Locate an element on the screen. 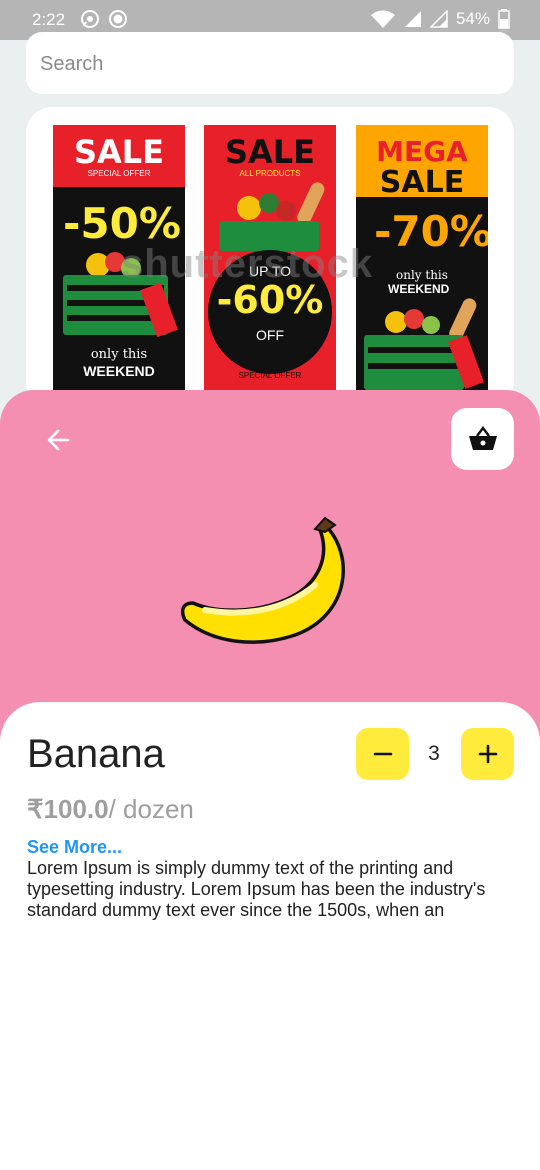 Image resolution: width=540 pixels, height=1170 pixels. product-name: Banana is located at coordinates (96, 754).